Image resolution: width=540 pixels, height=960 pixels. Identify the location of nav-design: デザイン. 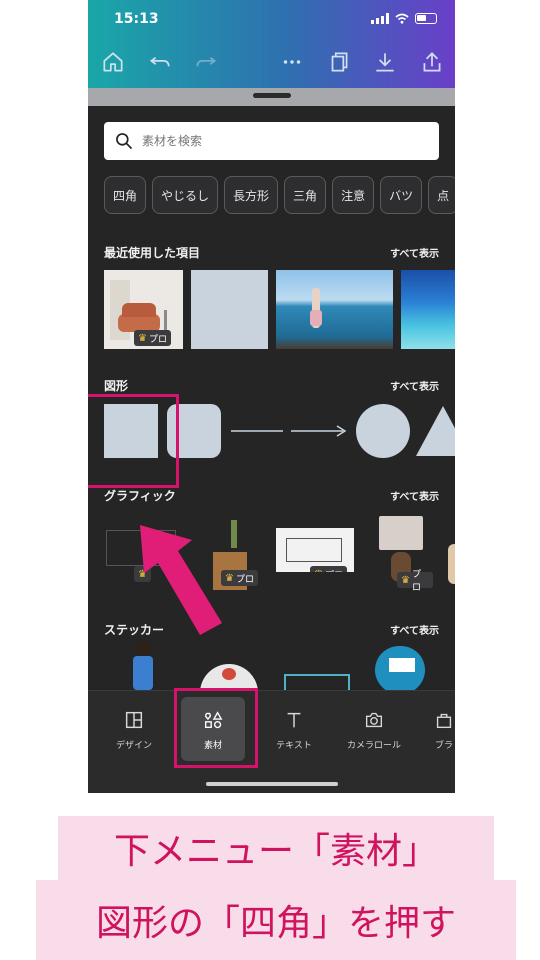
(134, 727).